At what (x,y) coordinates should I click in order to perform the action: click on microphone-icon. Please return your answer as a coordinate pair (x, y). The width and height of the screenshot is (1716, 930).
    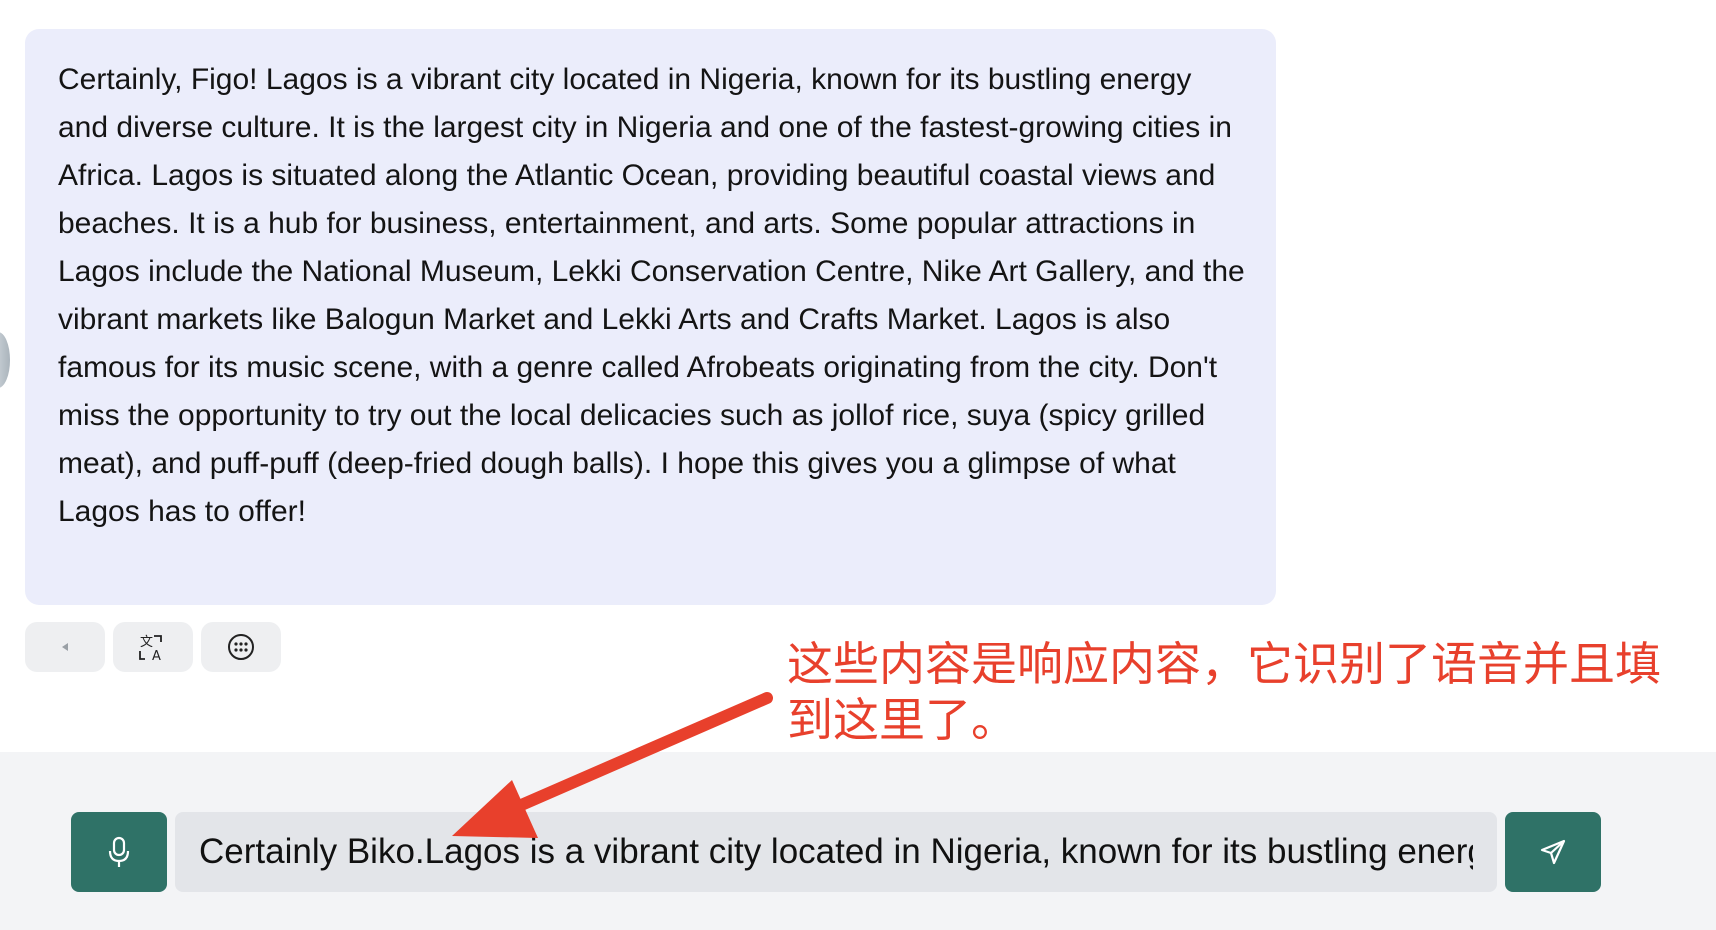
    Looking at the image, I should click on (119, 851).